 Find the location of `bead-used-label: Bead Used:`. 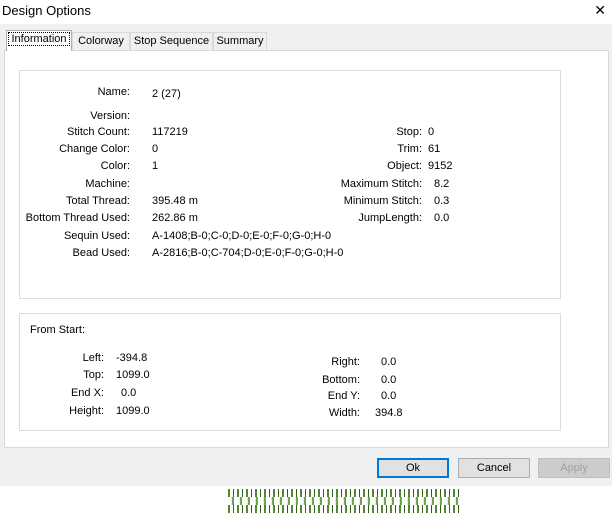

bead-used-label: Bead Used: is located at coordinates (101, 253).